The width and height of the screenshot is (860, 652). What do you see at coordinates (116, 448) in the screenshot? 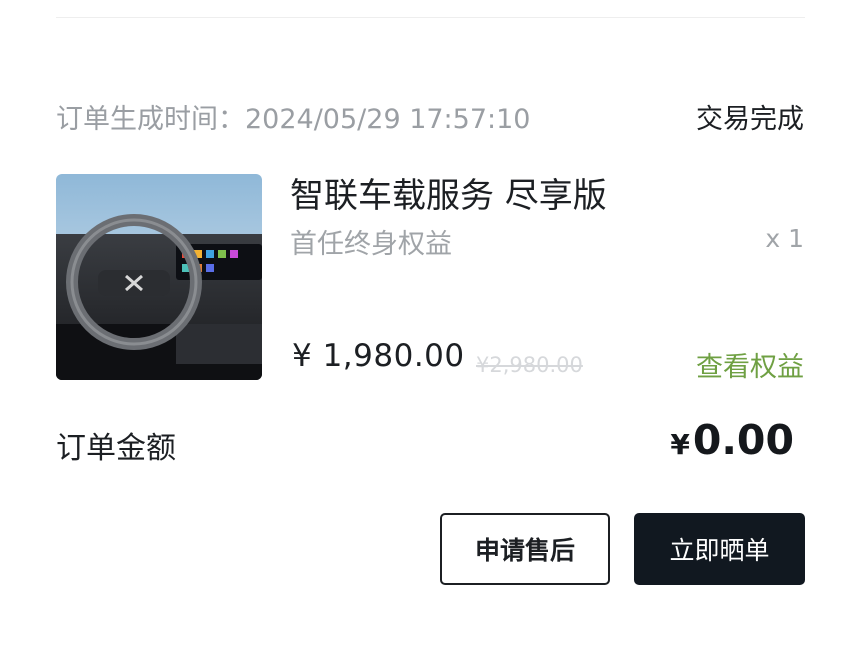
I see `order-amount-label: 订单金额` at bounding box center [116, 448].